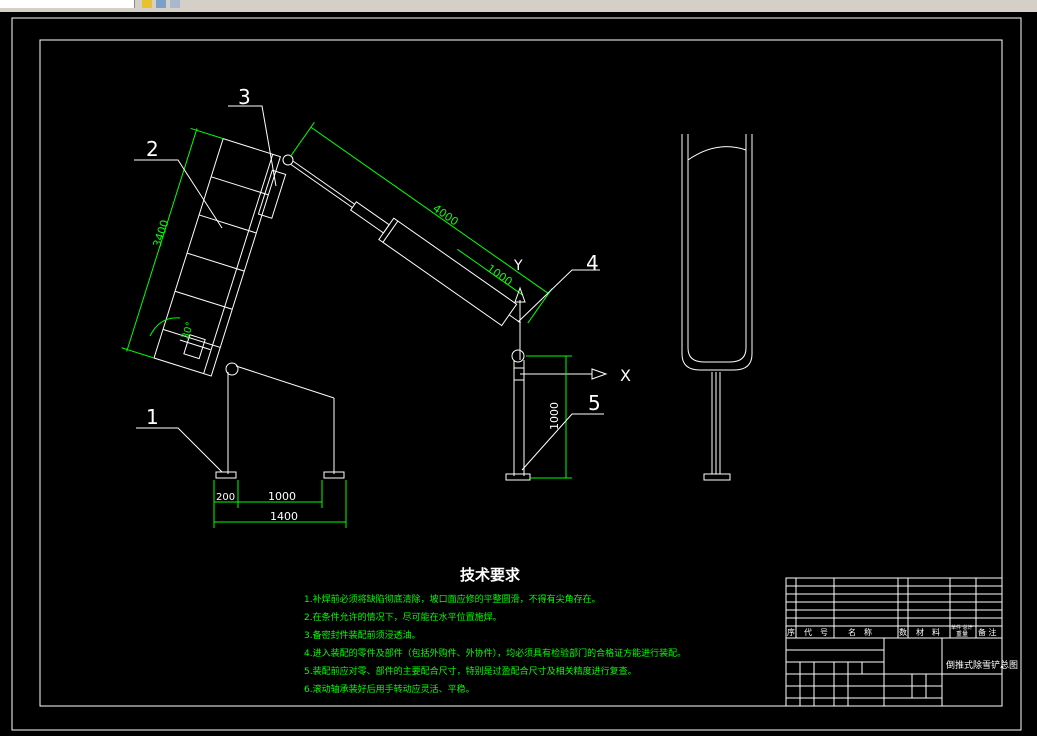  What do you see at coordinates (982, 665) in the screenshot?
I see `drawing-title: 倒推式除雪铲总图` at bounding box center [982, 665].